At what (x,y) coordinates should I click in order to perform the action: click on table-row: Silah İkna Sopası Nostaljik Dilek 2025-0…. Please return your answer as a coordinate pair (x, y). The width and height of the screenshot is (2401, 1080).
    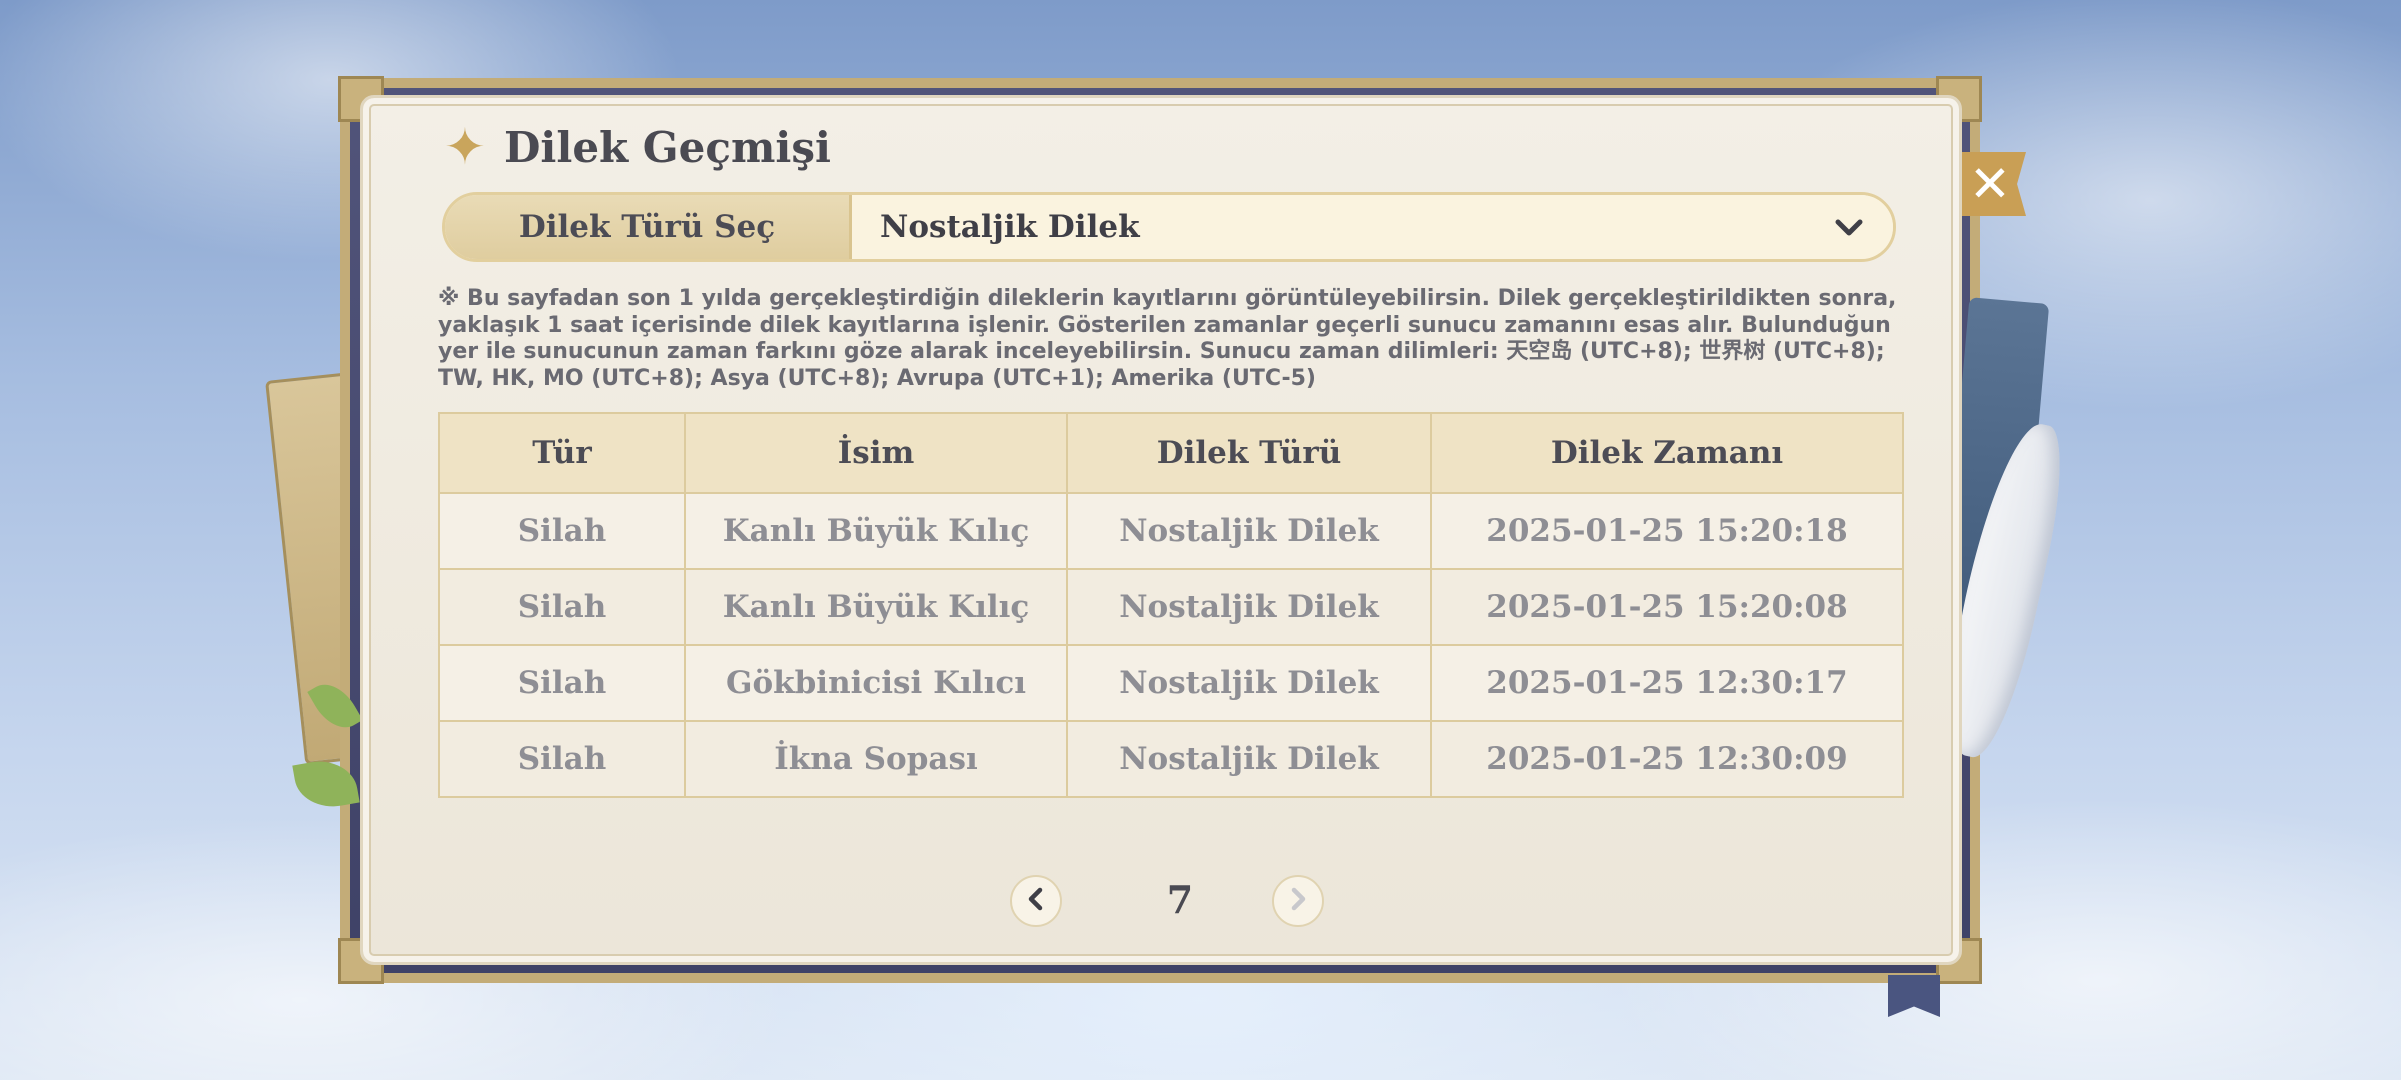
    Looking at the image, I should click on (1171, 759).